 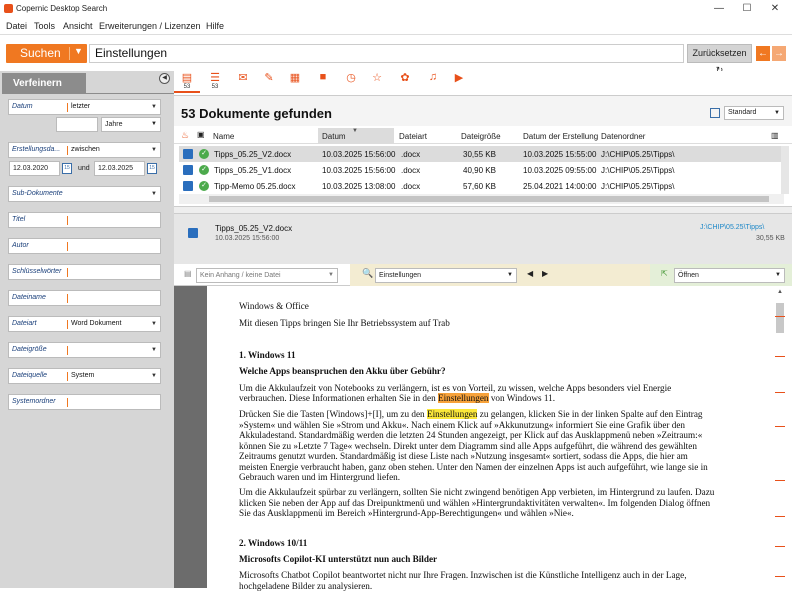 I want to click on window-title: Copernic Desktop Search, so click(x=61, y=8).